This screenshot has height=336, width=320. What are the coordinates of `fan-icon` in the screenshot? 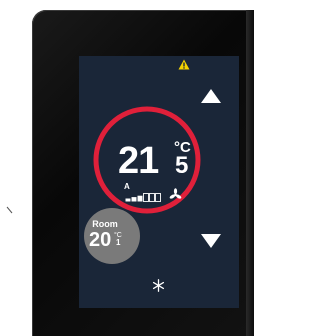 It's located at (175, 193).